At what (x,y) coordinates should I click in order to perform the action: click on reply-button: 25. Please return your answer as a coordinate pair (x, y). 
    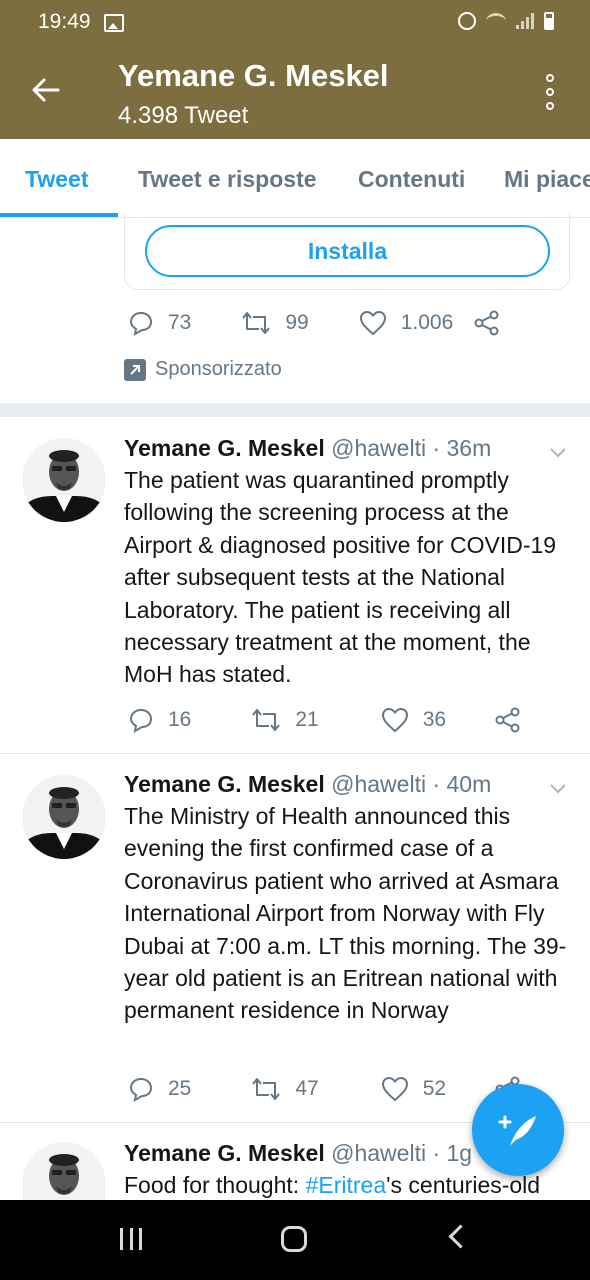
    Looking at the image, I should click on (159, 1089).